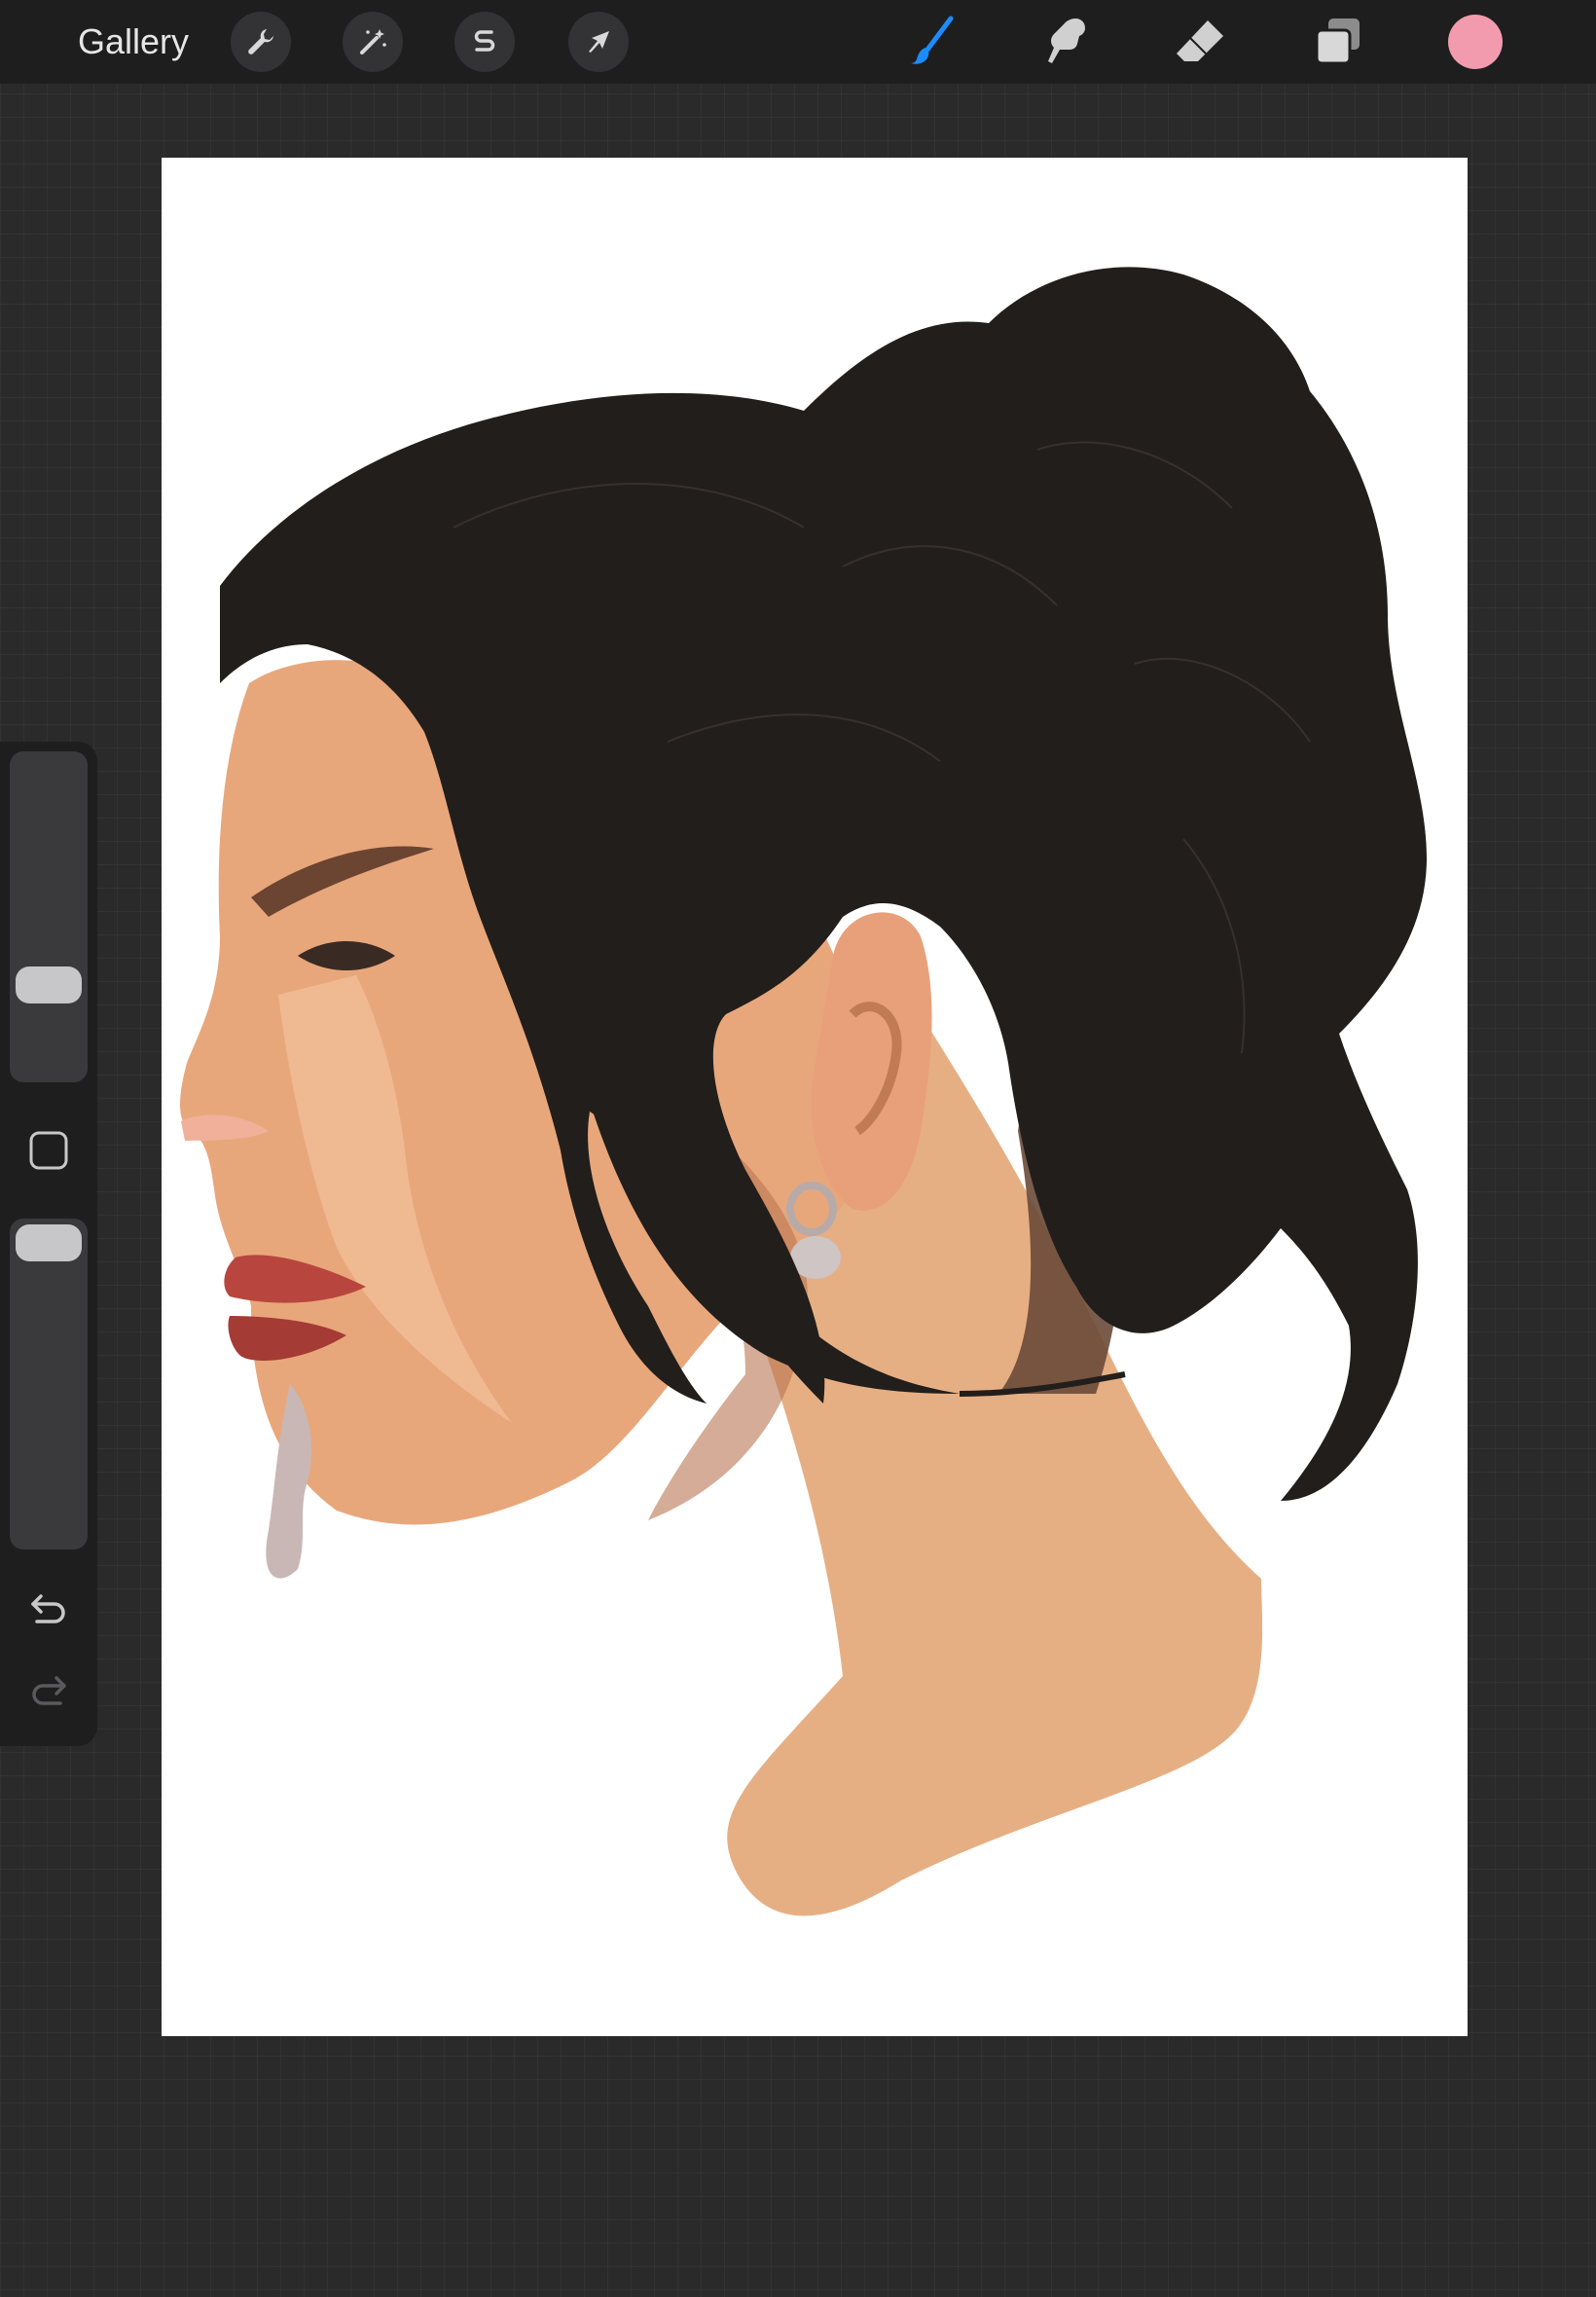  I want to click on brush-icon, so click(932, 40).